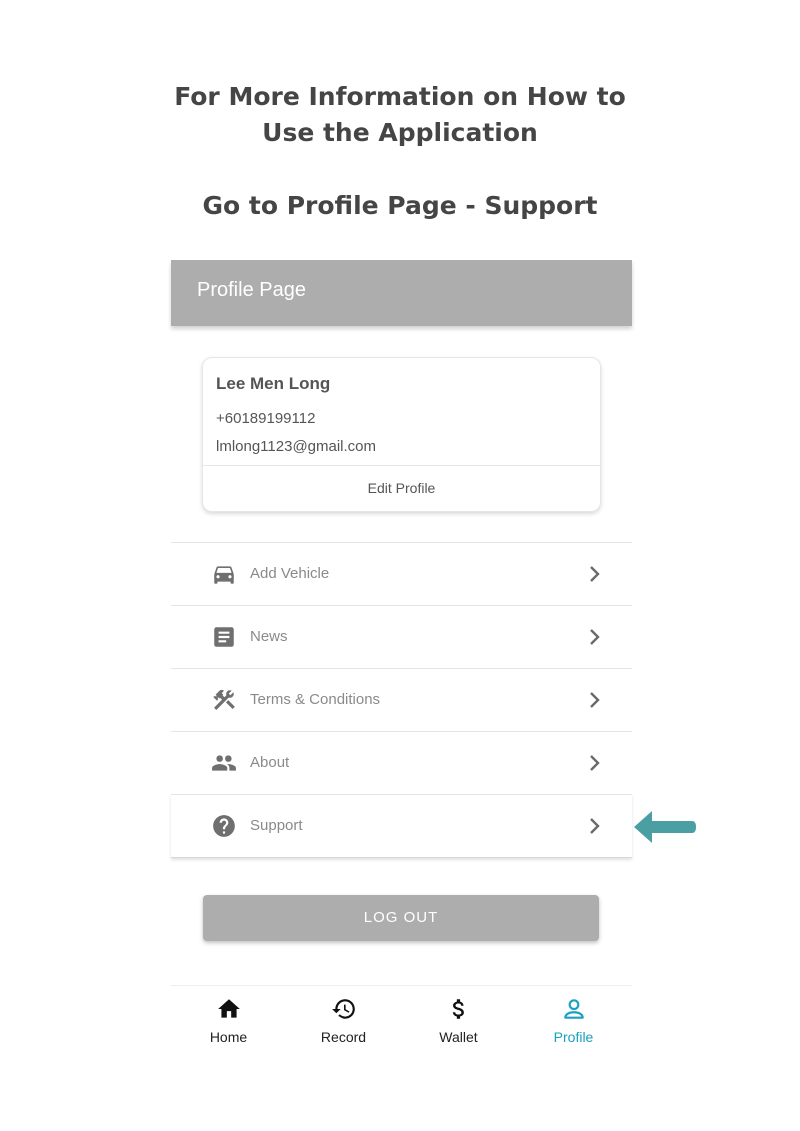 Image resolution: width=800 pixels, height=1131 pixels. I want to click on dollar-icon, so click(458, 1009).